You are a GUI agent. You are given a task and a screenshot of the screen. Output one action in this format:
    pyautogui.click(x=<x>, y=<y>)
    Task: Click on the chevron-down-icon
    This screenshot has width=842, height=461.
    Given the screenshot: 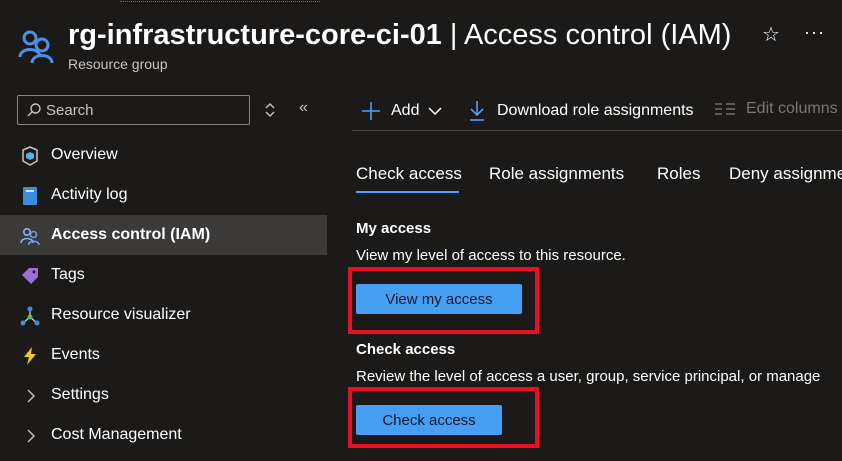 What is the action you would take?
    pyautogui.click(x=435, y=111)
    